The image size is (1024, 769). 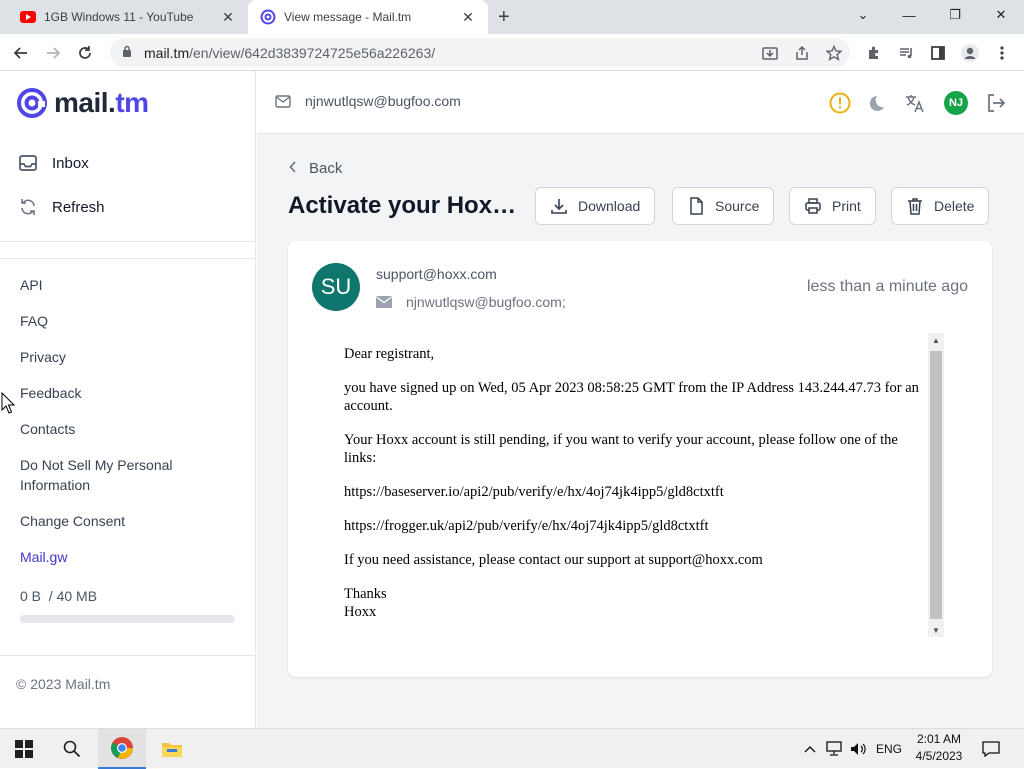 What do you see at coordinates (810, 749) in the screenshot?
I see `show-hidden-icons-chevron-icon` at bounding box center [810, 749].